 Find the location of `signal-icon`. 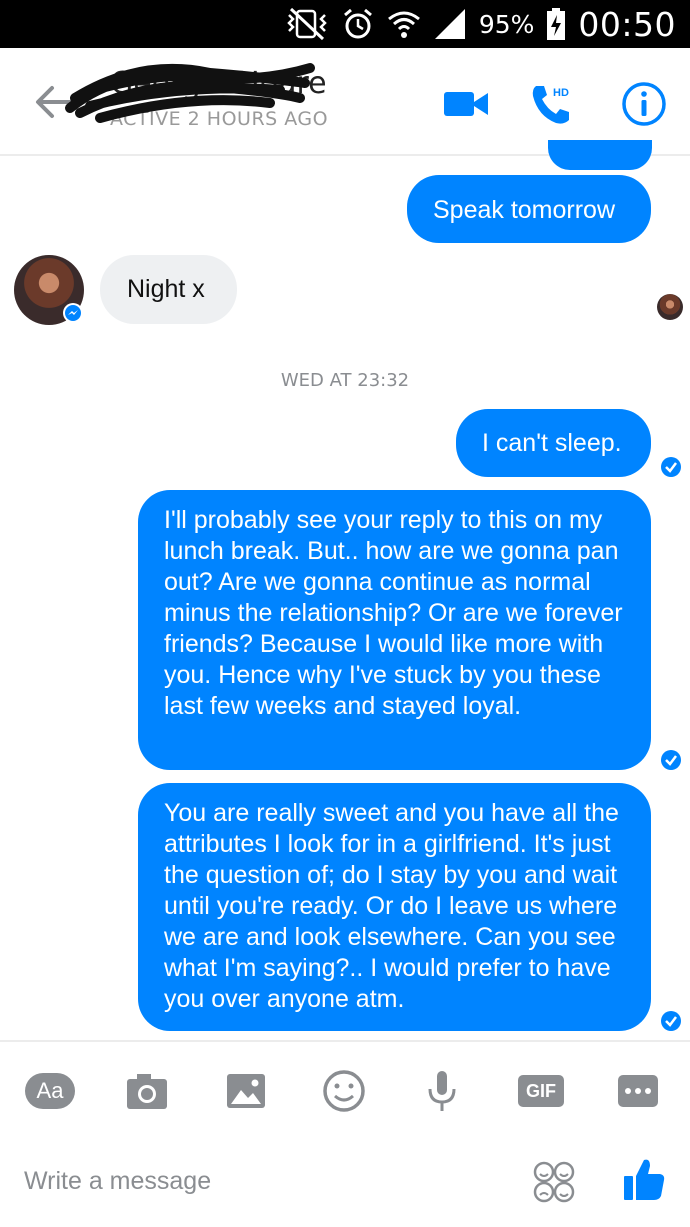

signal-icon is located at coordinates (449, 24).